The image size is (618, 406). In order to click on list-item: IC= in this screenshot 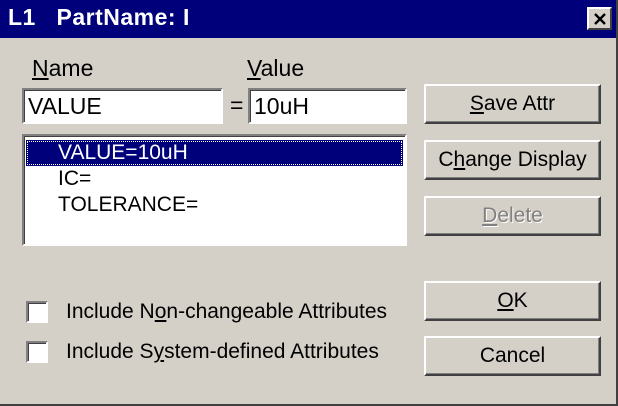, I will do `click(214, 179)`.